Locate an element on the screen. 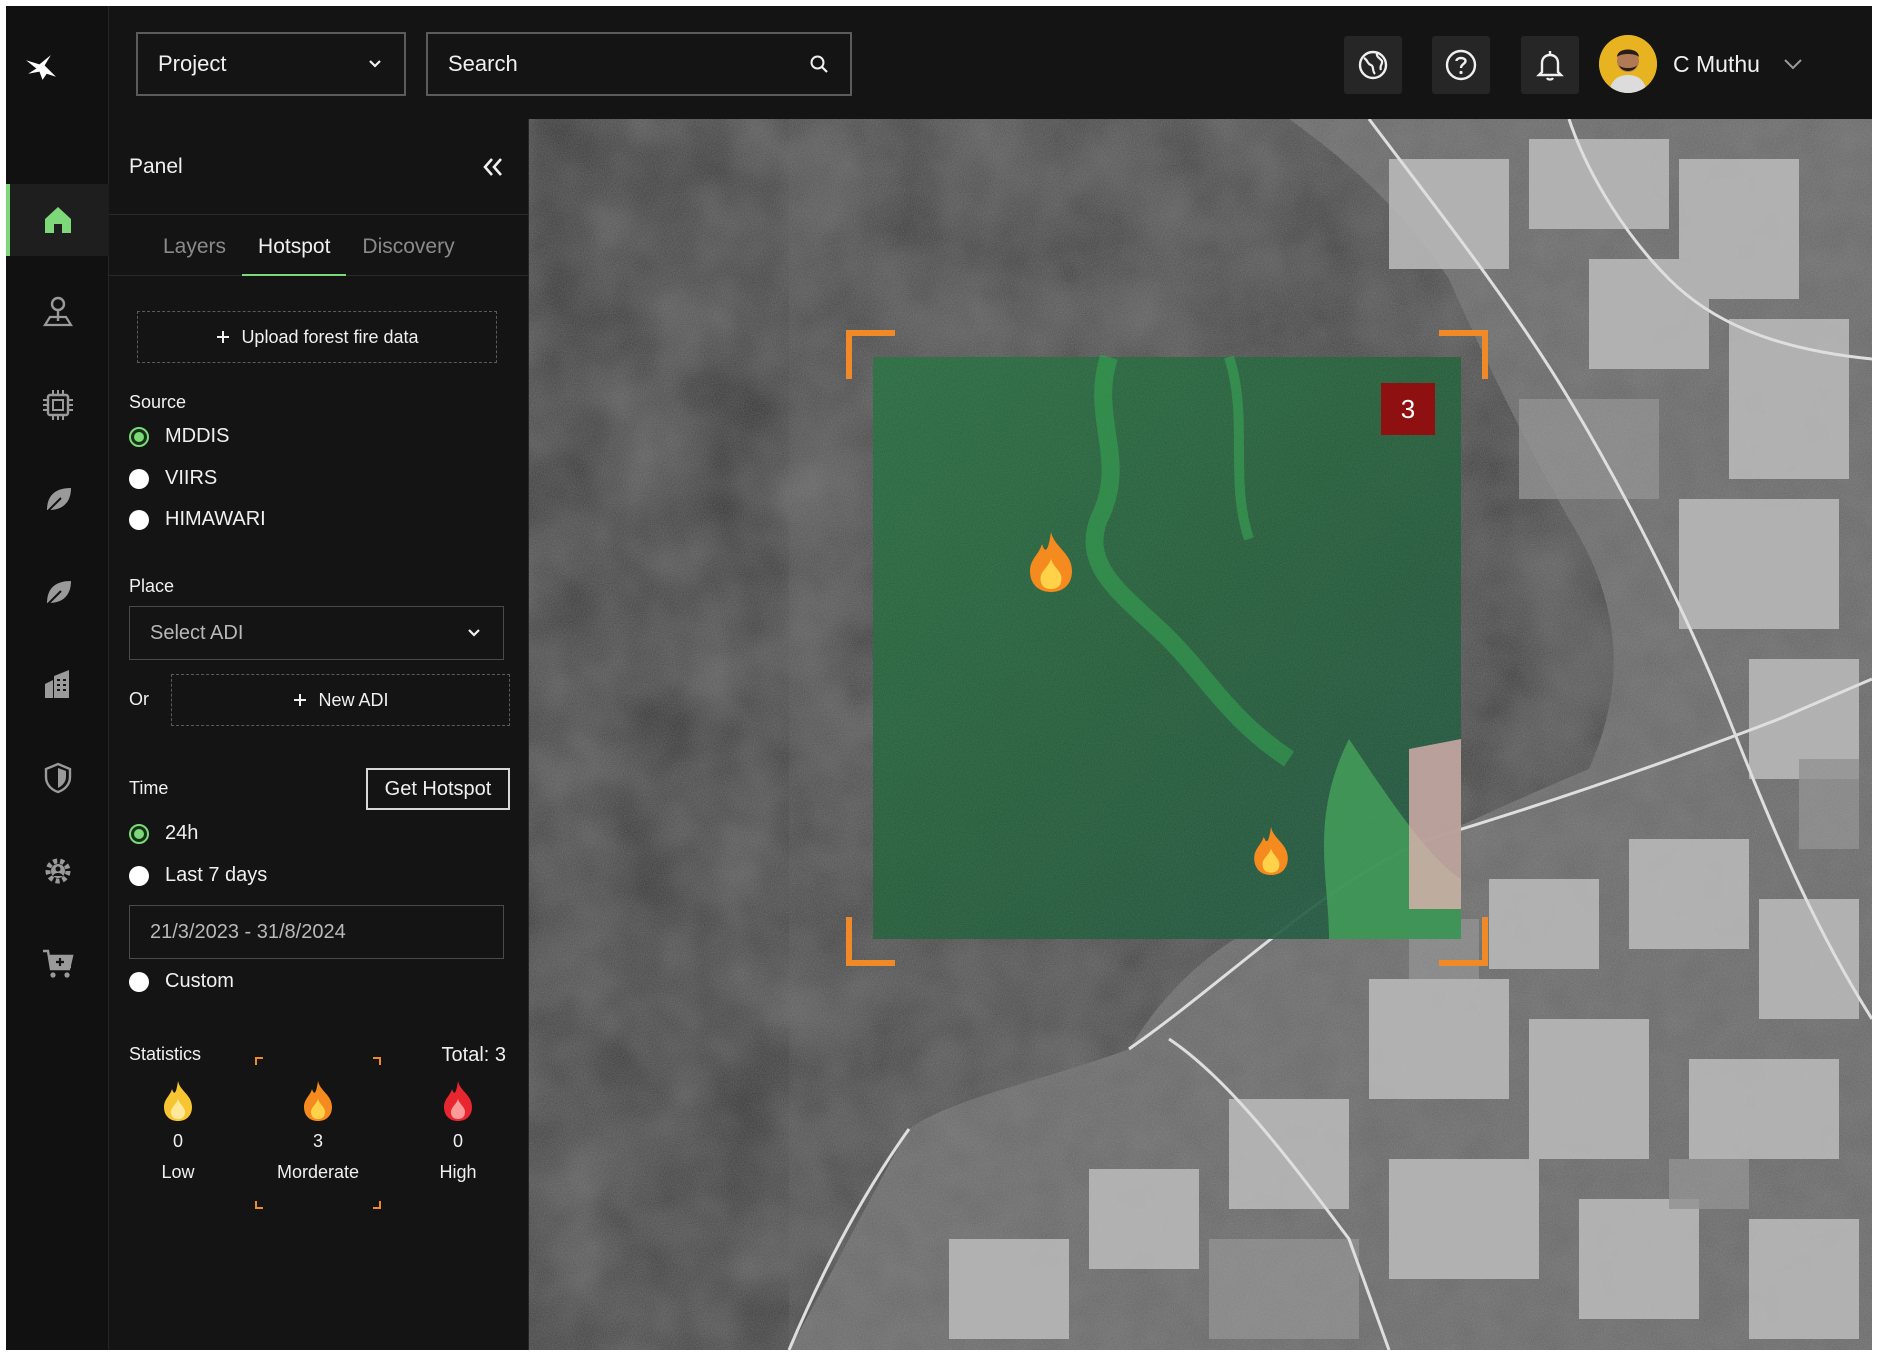  bell-icon is located at coordinates (1550, 66).